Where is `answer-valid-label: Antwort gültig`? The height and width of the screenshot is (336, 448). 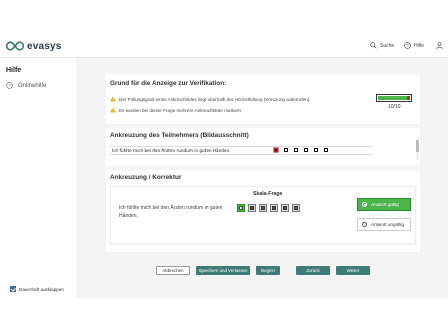
answer-valid-label: Antwort gültig is located at coordinates (385, 204).